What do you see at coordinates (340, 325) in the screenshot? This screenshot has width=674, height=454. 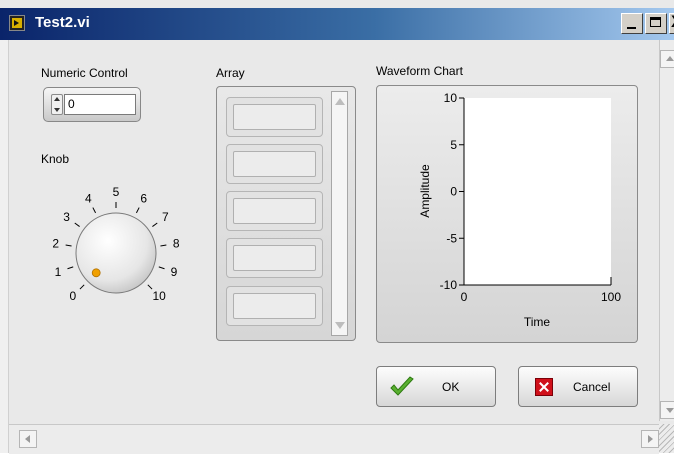 I see `array-scroll-down-icon` at bounding box center [340, 325].